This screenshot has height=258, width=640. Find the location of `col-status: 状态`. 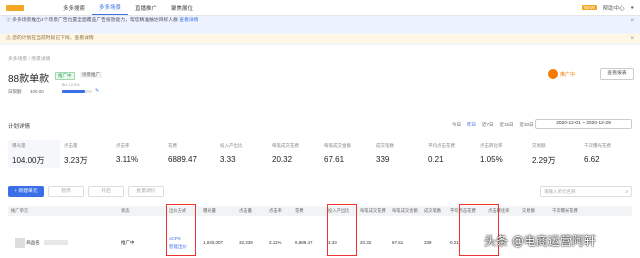

col-status: 状态 is located at coordinates (142, 211).